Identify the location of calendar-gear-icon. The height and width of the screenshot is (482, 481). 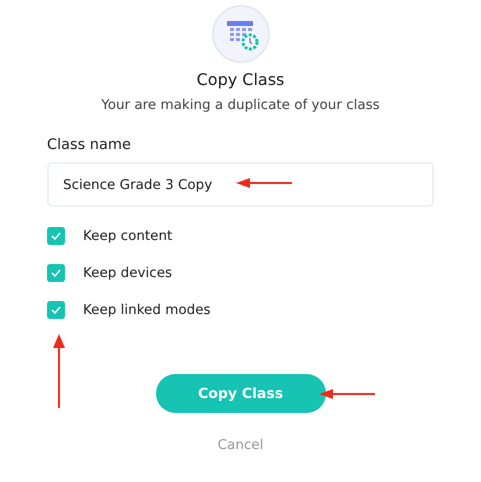
(241, 34).